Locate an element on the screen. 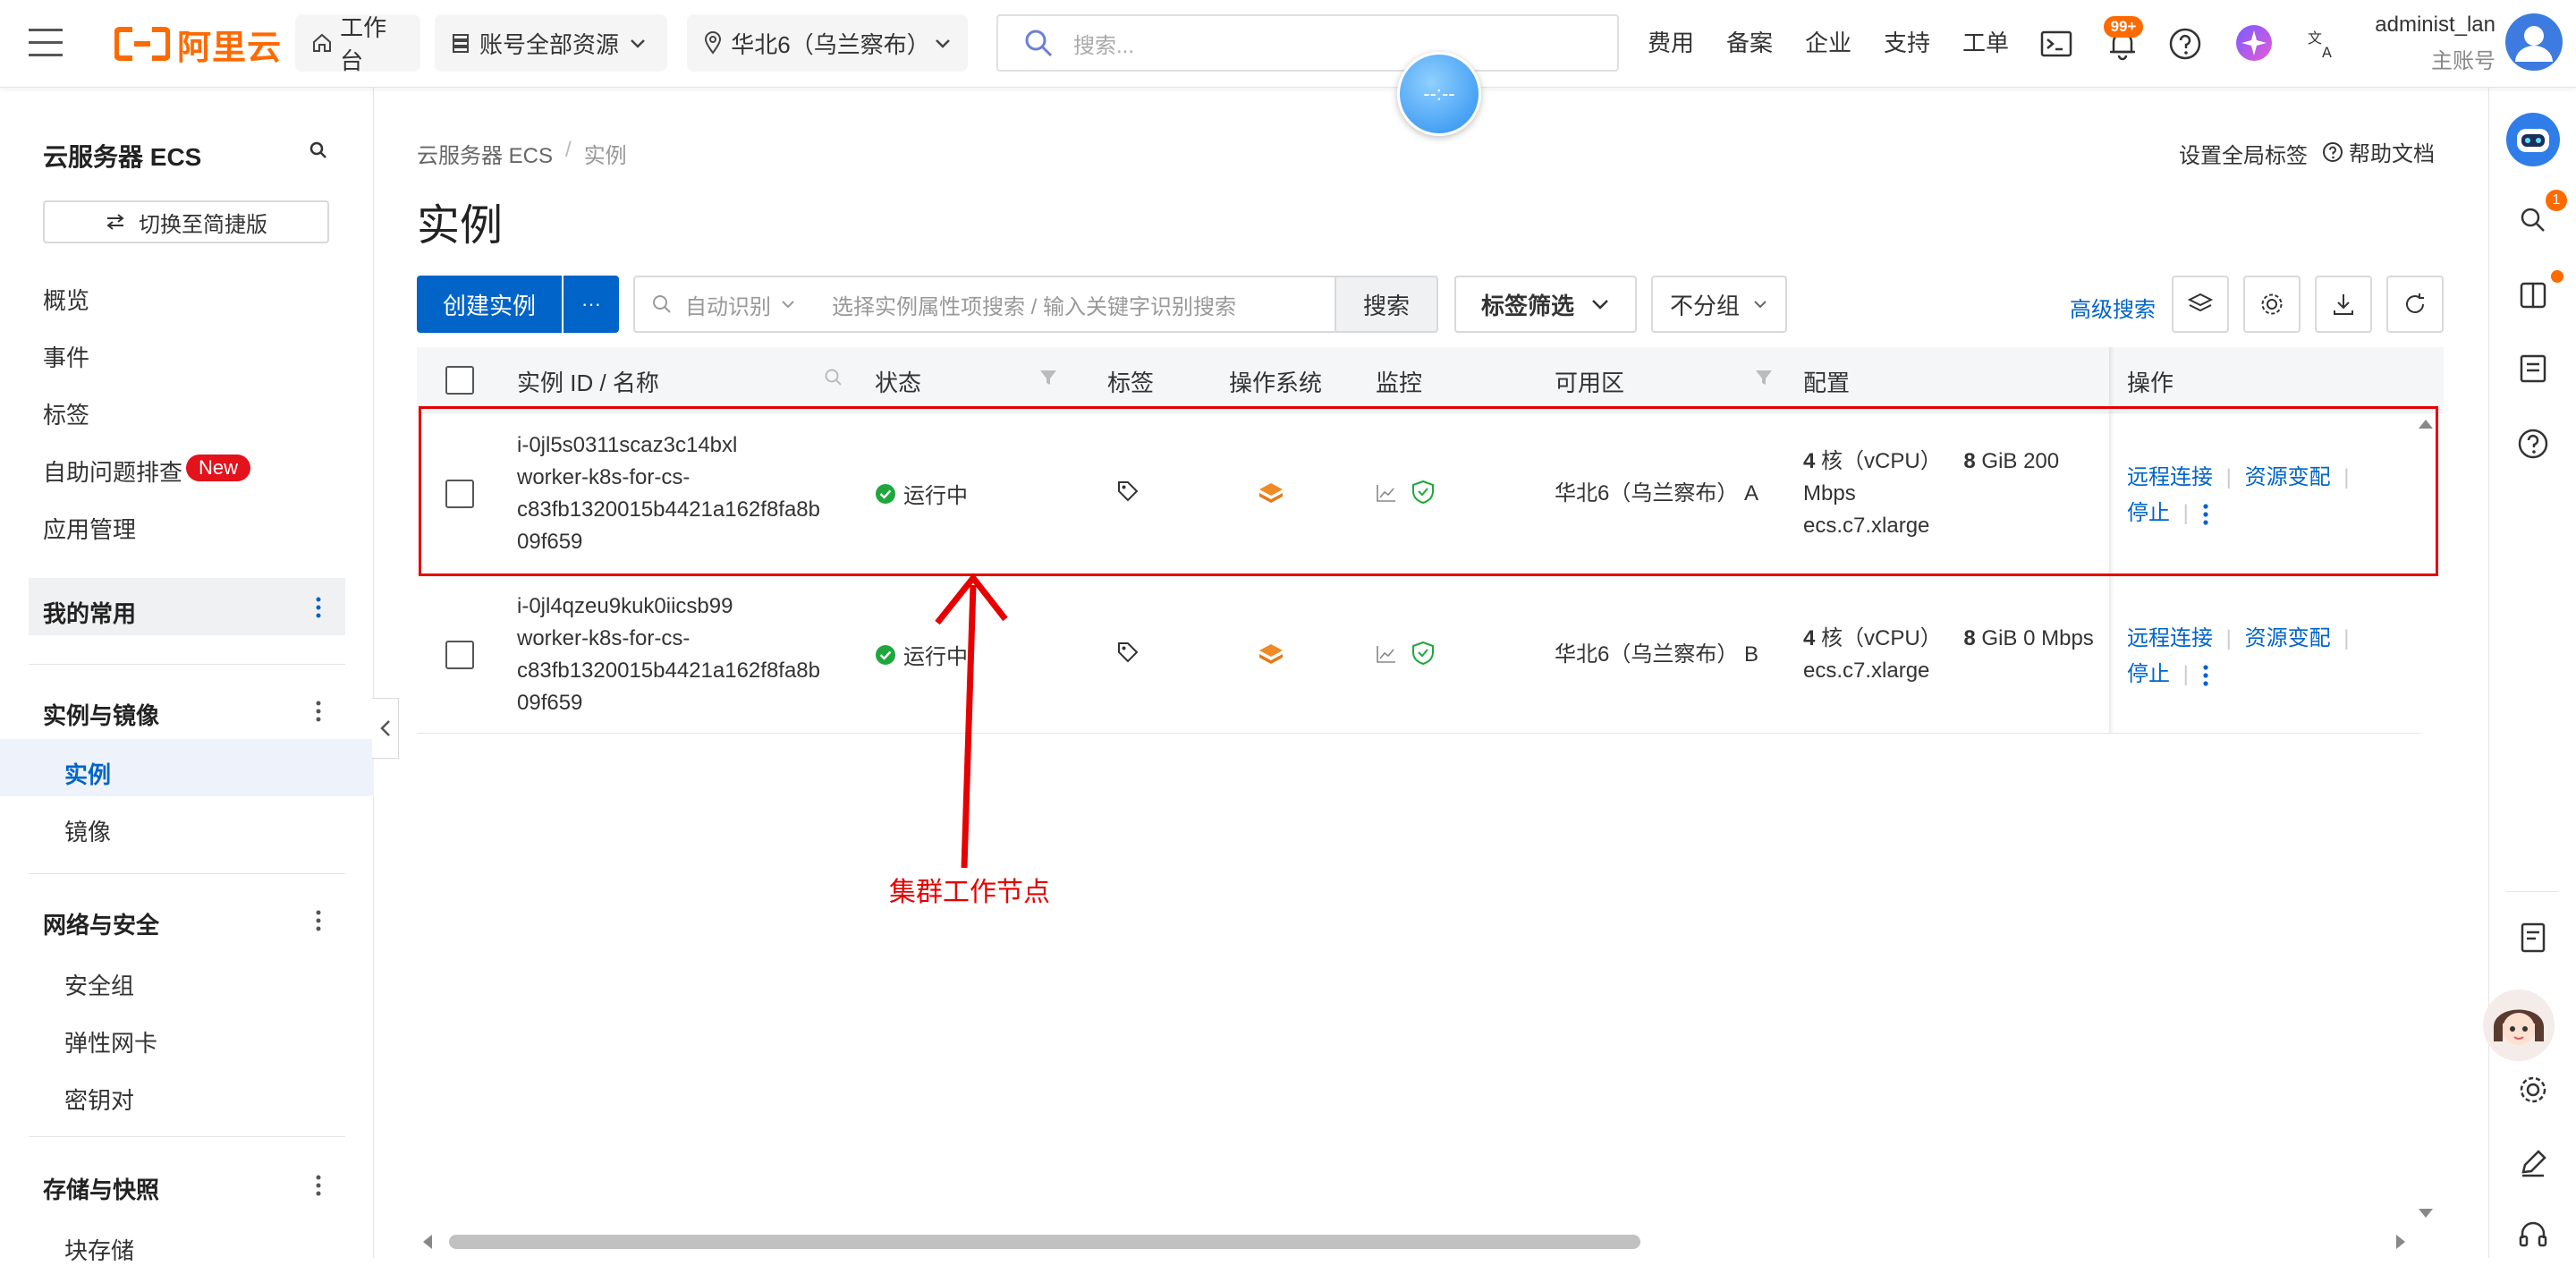 Image resolution: width=2576 pixels, height=1266 pixels. nav-link-icp: 备案 is located at coordinates (1749, 41).